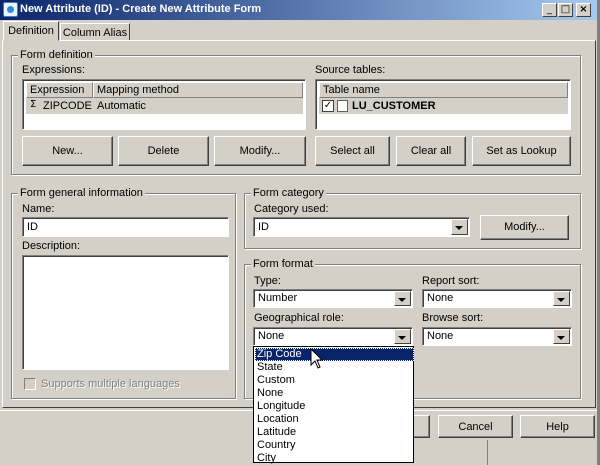 Image resolution: width=600 pixels, height=465 pixels. I want to click on divider, so click(487, 452).